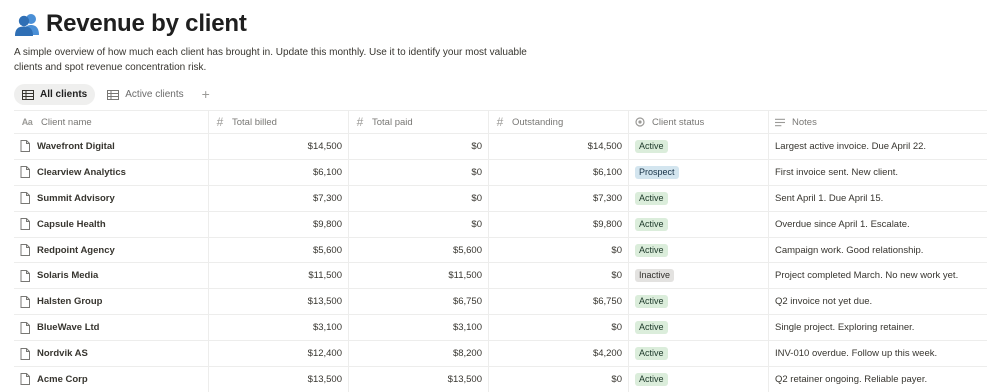  What do you see at coordinates (467, 328) in the screenshot?
I see `total-paid: $3,100` at bounding box center [467, 328].